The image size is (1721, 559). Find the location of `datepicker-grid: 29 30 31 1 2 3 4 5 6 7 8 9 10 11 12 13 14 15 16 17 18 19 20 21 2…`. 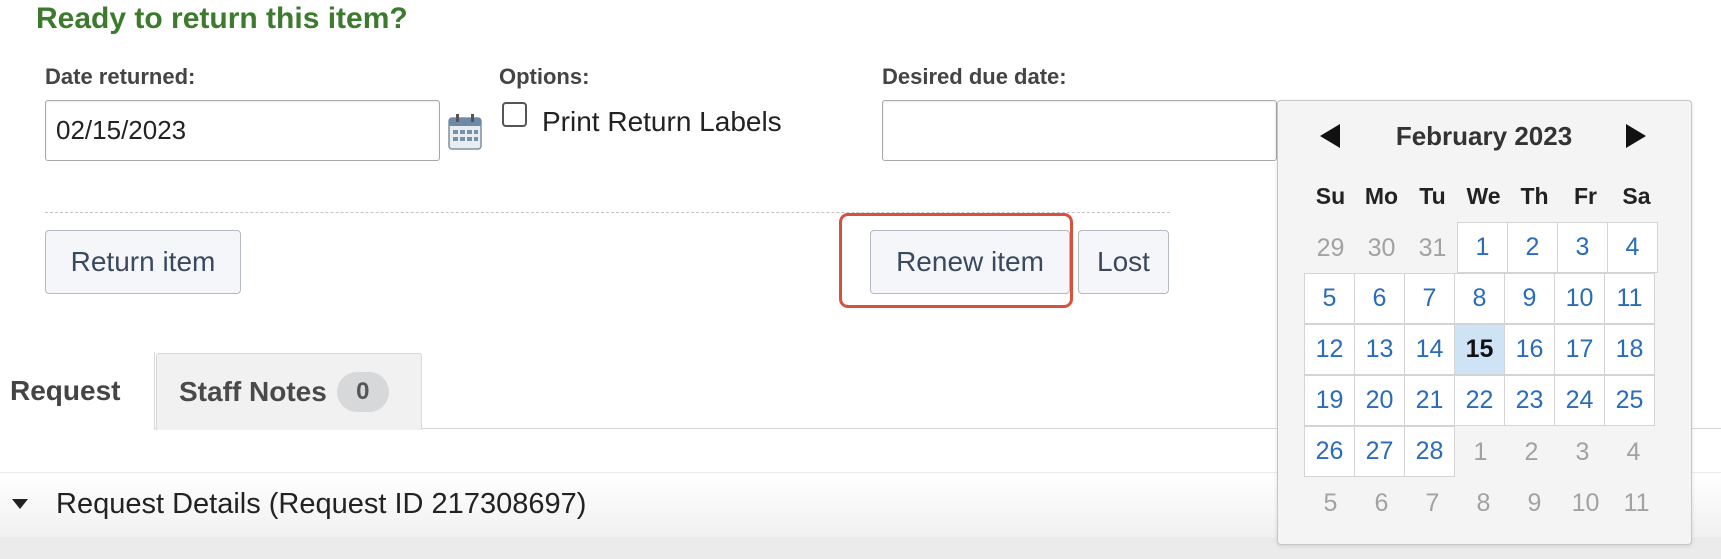

datepicker-grid: 29 30 31 1 2 3 4 5 6 7 8 9 10 11 12 13 14 15 16 17 18 19 20 21 2… is located at coordinates (1483, 375).